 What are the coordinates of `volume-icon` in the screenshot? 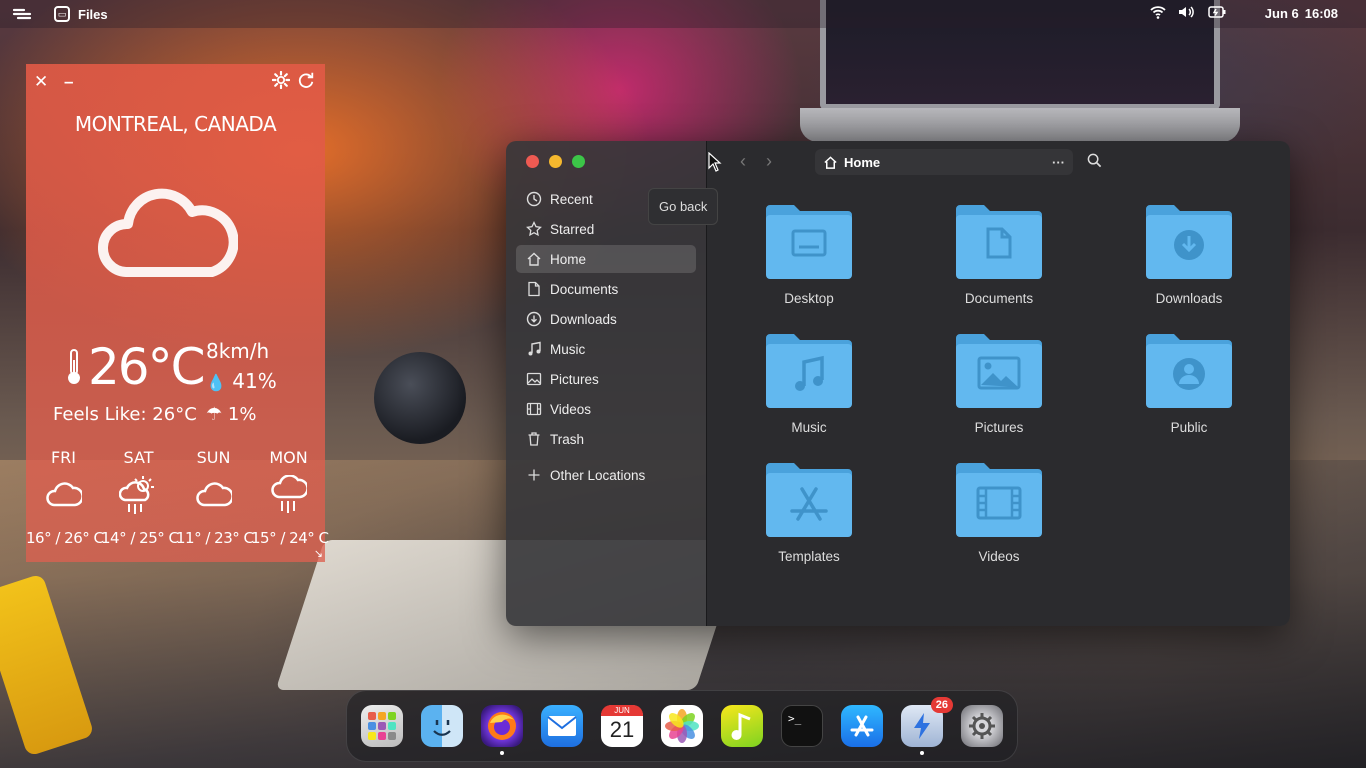 It's located at (1186, 12).